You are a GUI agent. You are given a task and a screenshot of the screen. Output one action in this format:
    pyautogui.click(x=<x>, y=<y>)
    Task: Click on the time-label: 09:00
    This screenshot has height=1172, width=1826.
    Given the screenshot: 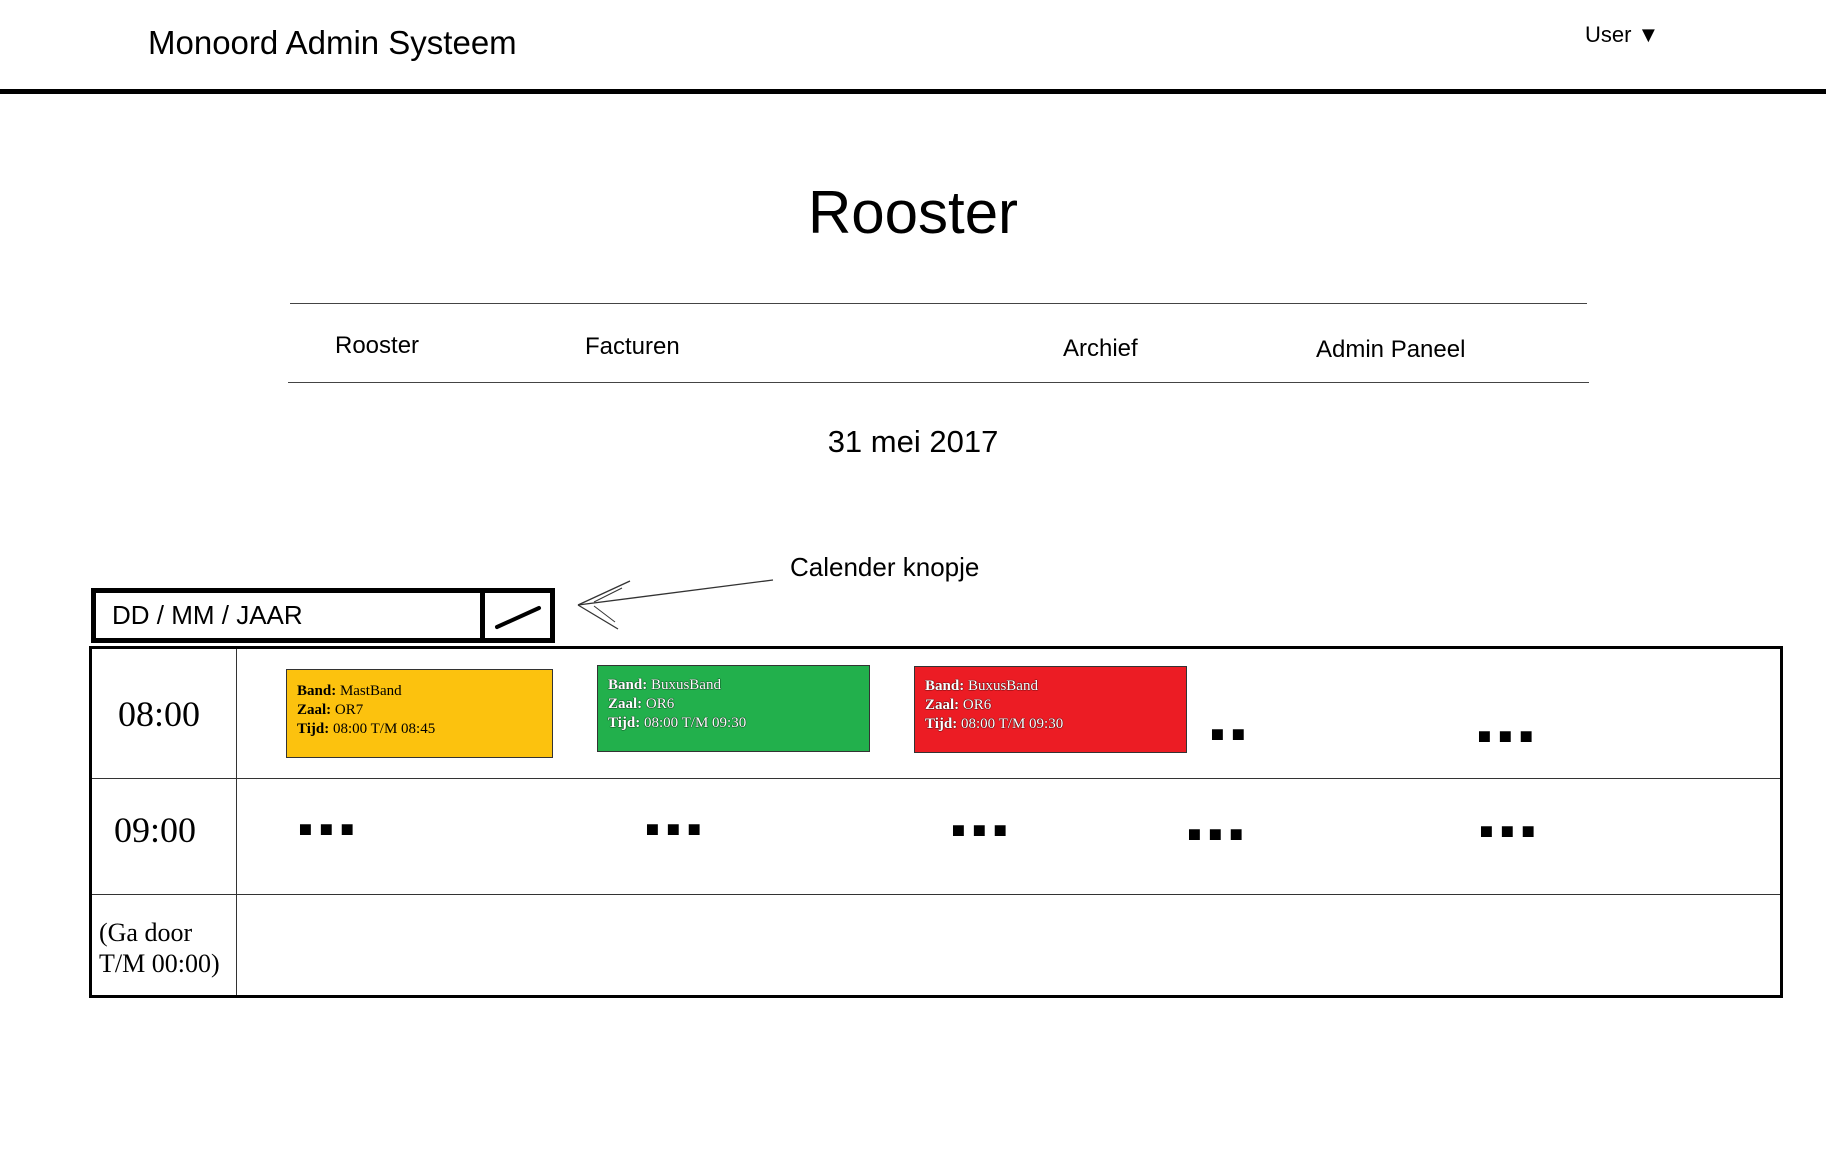 What is the action you would take?
    pyautogui.click(x=155, y=830)
    